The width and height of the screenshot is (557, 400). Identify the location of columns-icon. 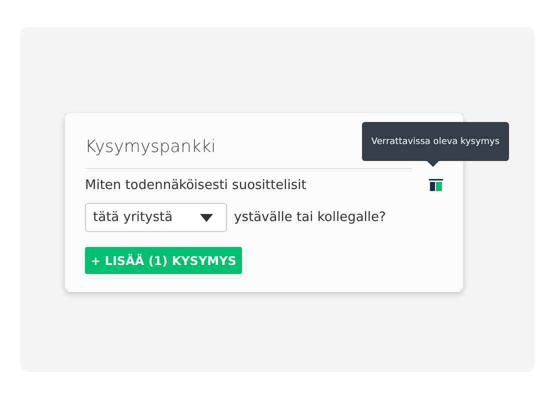
(436, 185).